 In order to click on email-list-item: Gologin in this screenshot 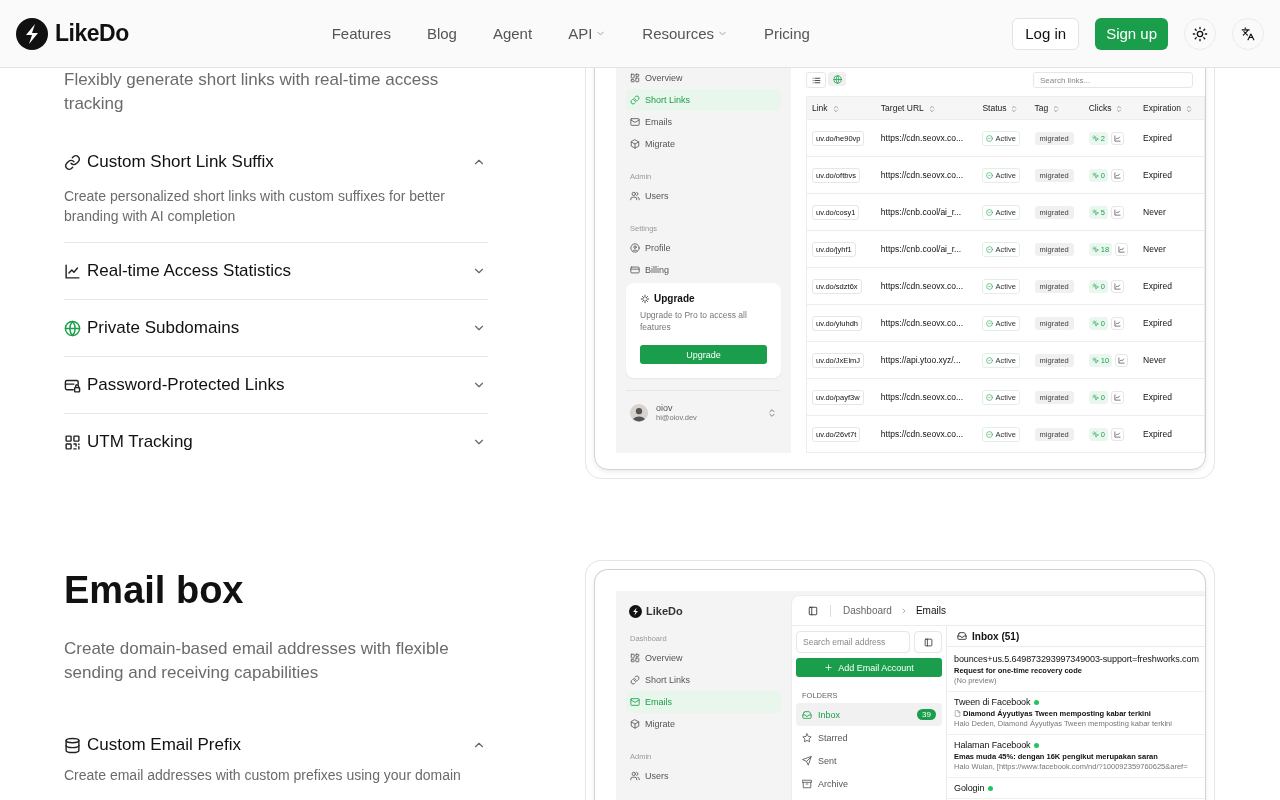, I will do `click(1076, 788)`.